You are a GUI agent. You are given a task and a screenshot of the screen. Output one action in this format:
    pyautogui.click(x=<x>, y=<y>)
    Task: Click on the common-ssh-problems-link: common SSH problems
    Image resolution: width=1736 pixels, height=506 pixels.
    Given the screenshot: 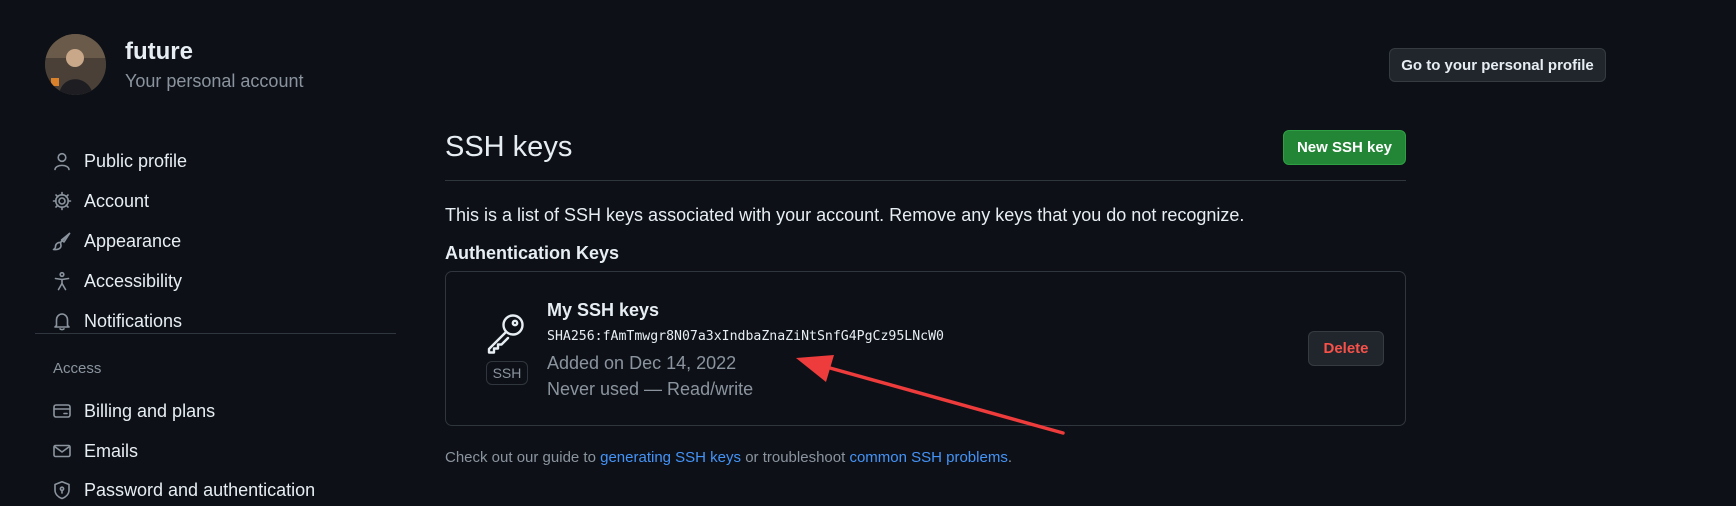 What is the action you would take?
    pyautogui.click(x=928, y=457)
    